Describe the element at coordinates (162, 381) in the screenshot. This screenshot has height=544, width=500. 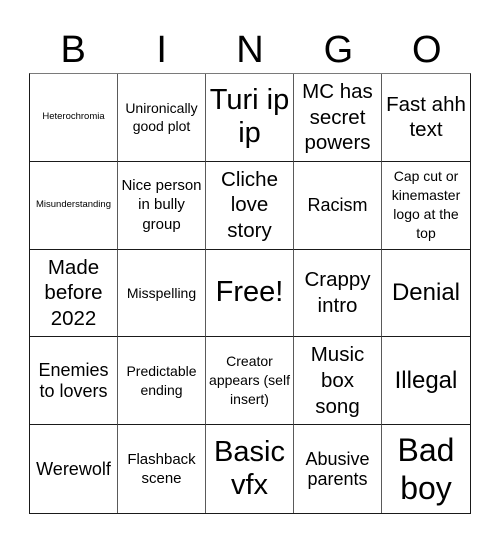
I see `bingo-cell: Predictable ending` at that location.